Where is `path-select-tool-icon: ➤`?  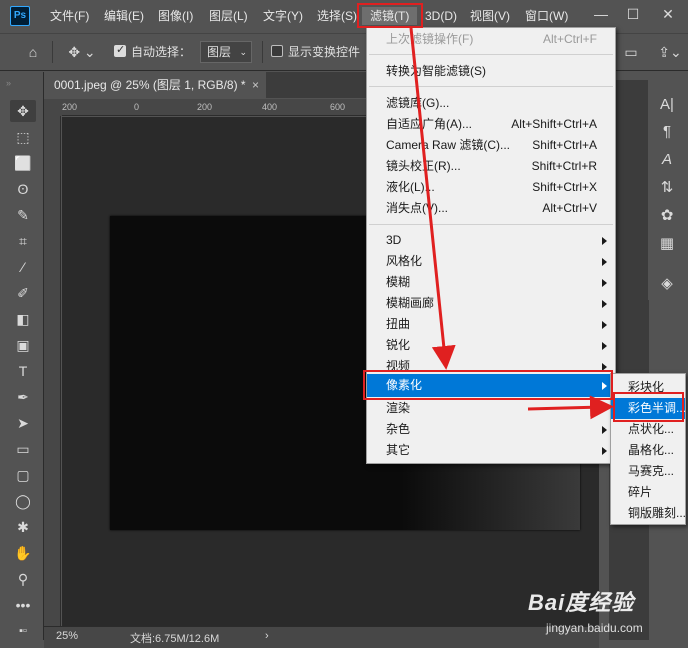 path-select-tool-icon: ➤ is located at coordinates (23, 423).